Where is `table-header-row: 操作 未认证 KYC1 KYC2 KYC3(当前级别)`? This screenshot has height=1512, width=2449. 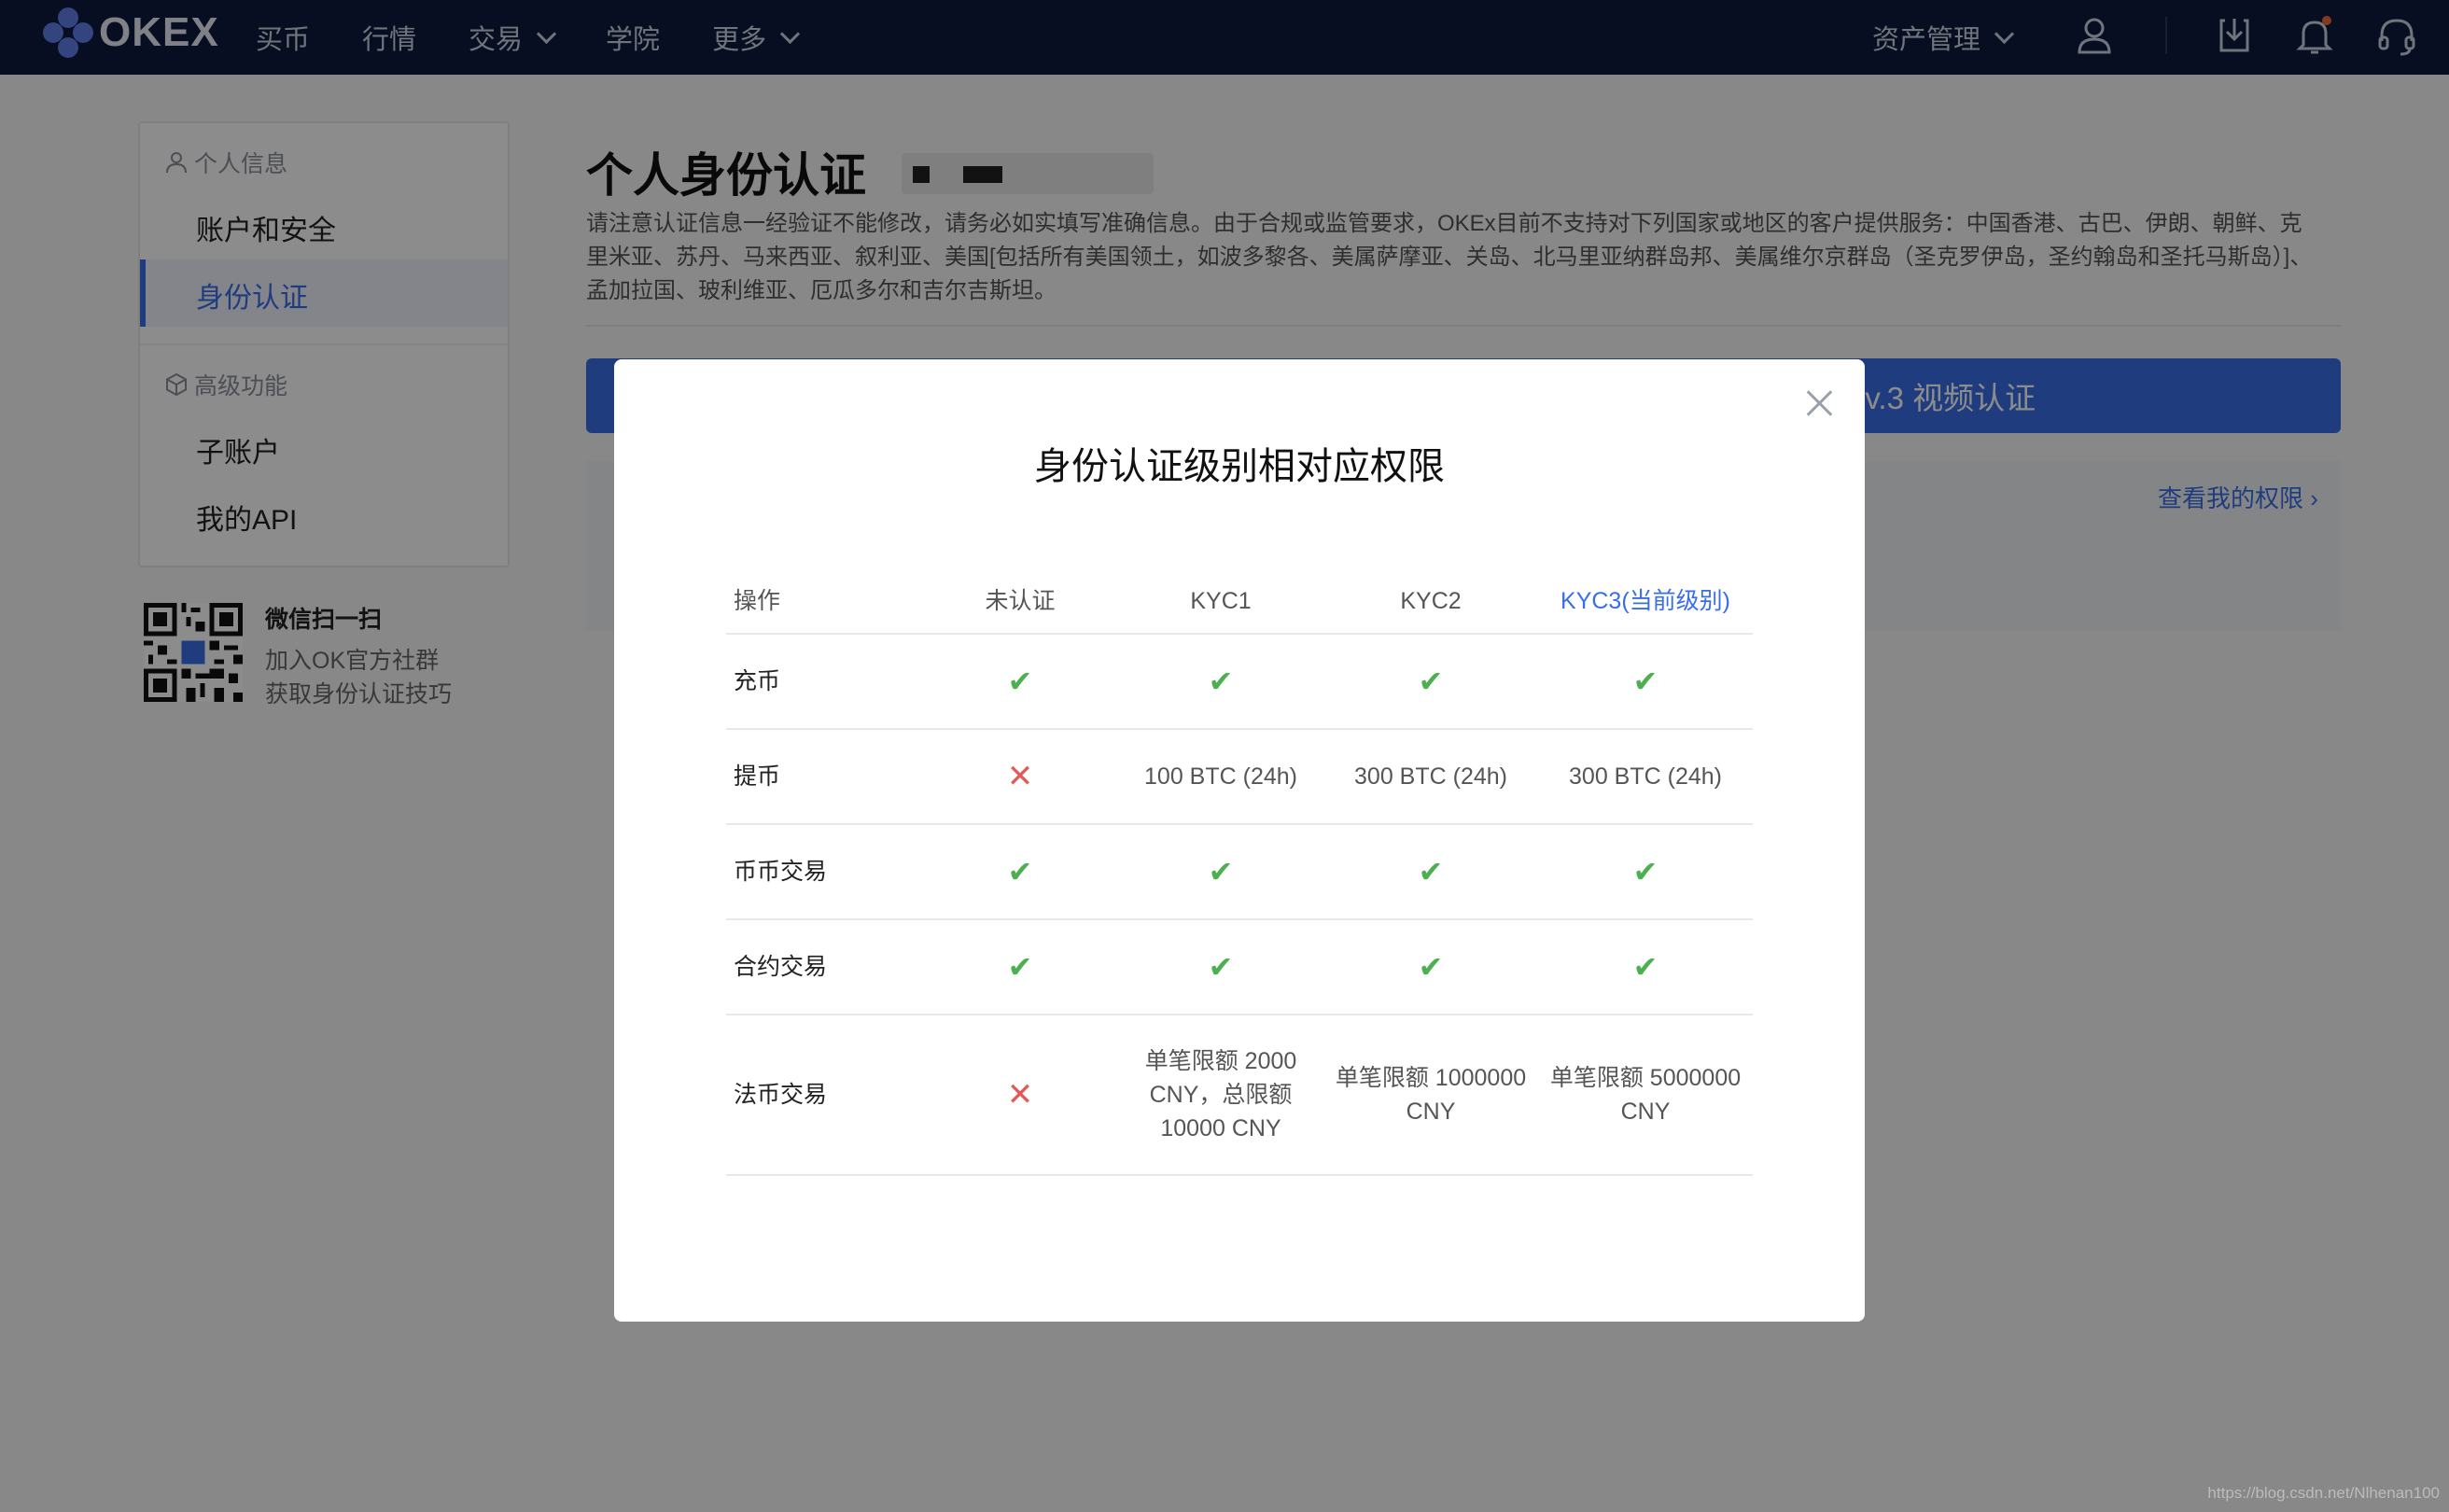 table-header-row: 操作 未认证 KYC1 KYC2 KYC3(当前级别) is located at coordinates (1239, 602).